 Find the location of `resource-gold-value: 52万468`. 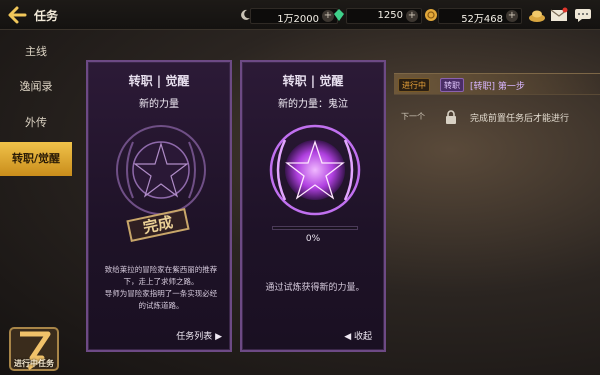

resource-gold-value: 52万468 is located at coordinates (482, 19).